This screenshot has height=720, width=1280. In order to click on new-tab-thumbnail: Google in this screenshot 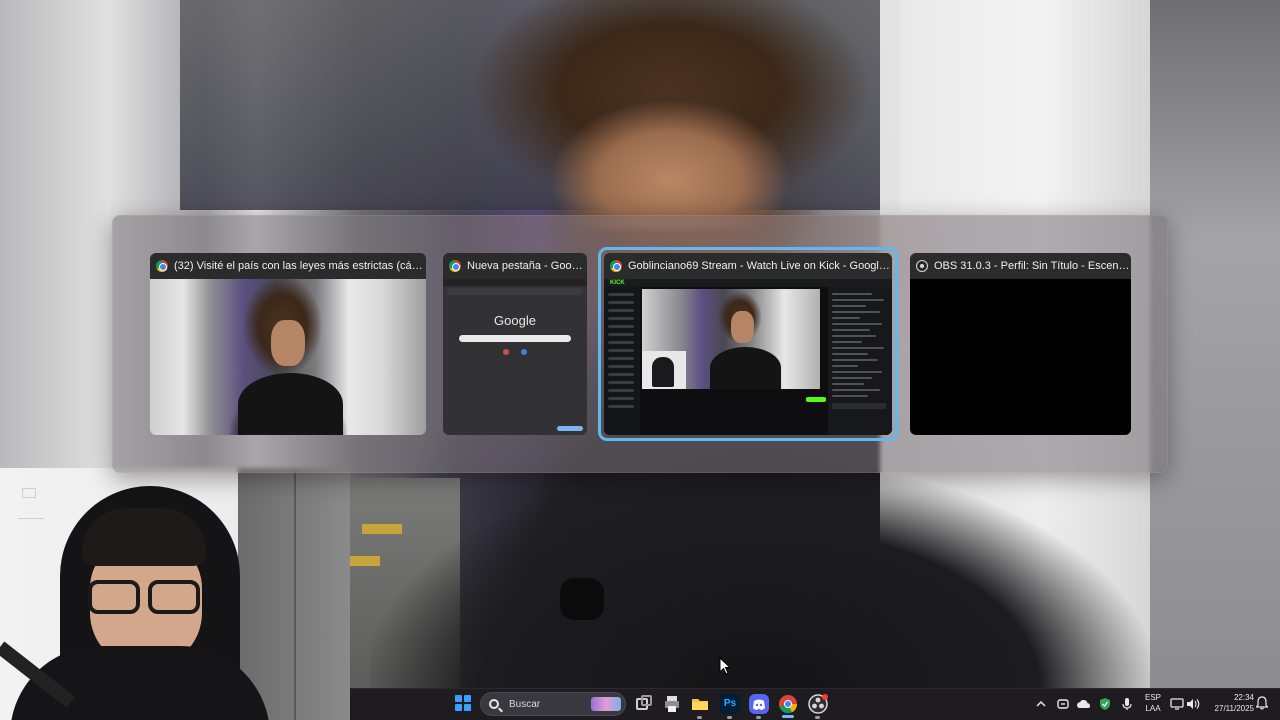, I will do `click(515, 357)`.